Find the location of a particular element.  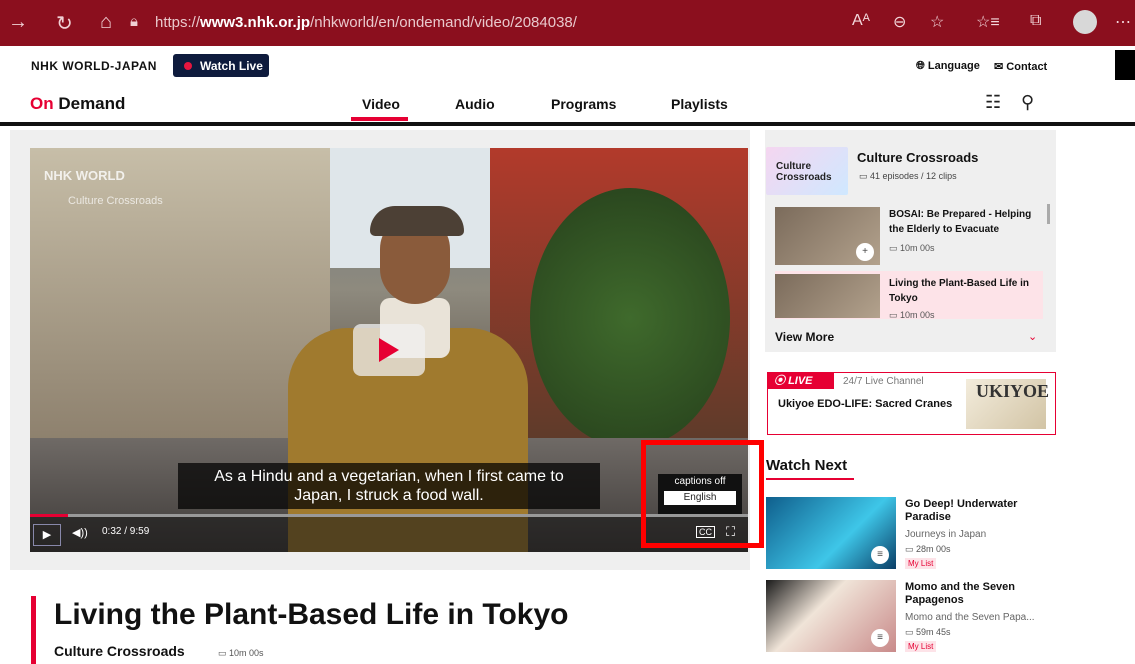

contact-link: ✉ Contact is located at coordinates (1020, 66).